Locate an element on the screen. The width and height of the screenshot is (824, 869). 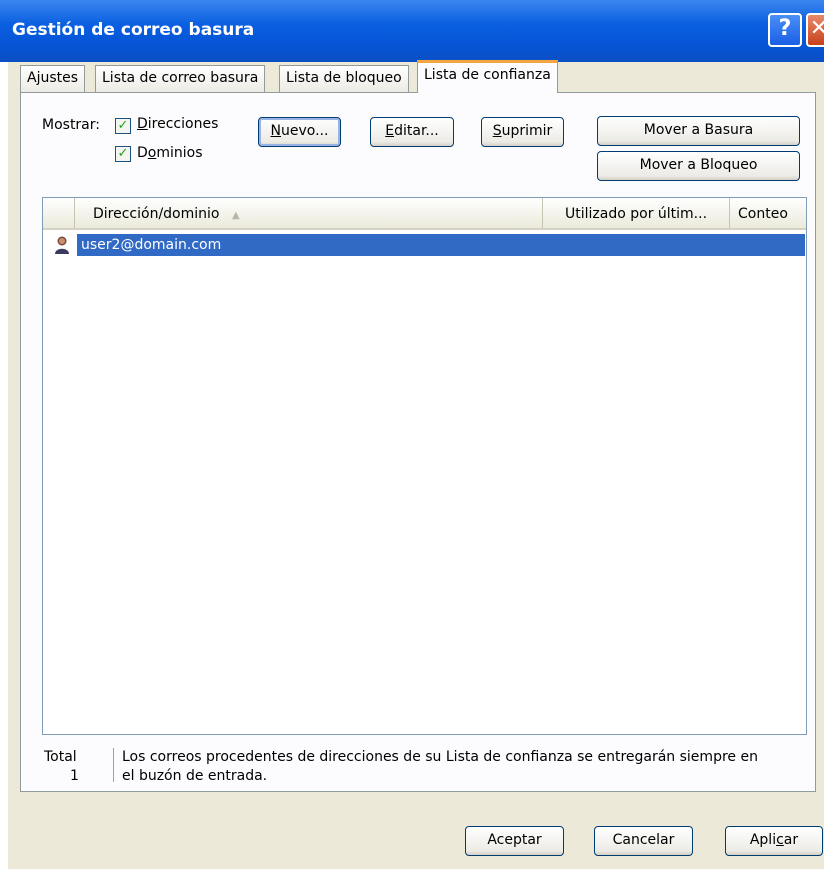
help-button: ? is located at coordinates (785, 30).